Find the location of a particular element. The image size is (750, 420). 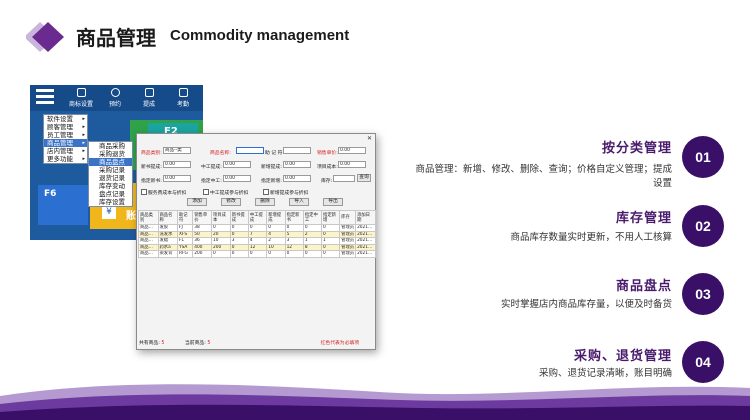

submenu-item-7: 库存设置 is located at coordinates (110, 202).